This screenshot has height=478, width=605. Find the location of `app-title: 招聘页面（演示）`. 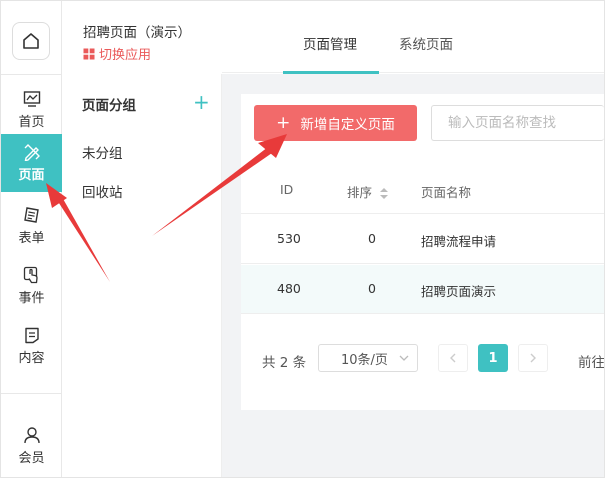

app-title: 招聘页面（演示） is located at coordinates (137, 33).